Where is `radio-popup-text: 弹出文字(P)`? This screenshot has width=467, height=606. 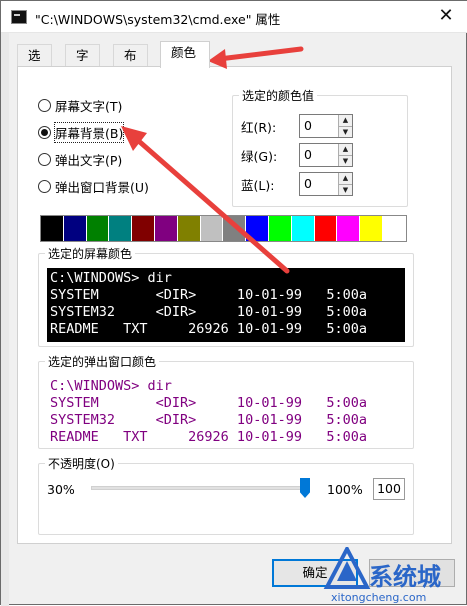 radio-popup-text: 弹出文字(P) is located at coordinates (93, 159).